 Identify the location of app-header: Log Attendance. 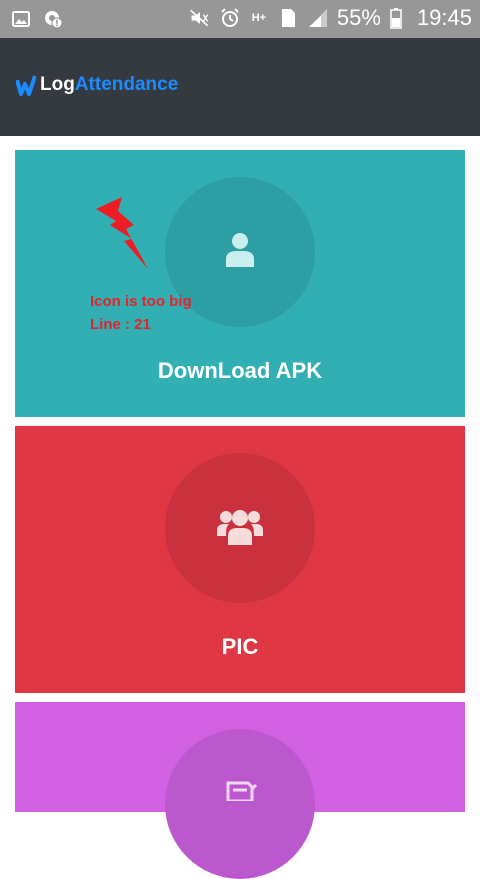
(240, 87).